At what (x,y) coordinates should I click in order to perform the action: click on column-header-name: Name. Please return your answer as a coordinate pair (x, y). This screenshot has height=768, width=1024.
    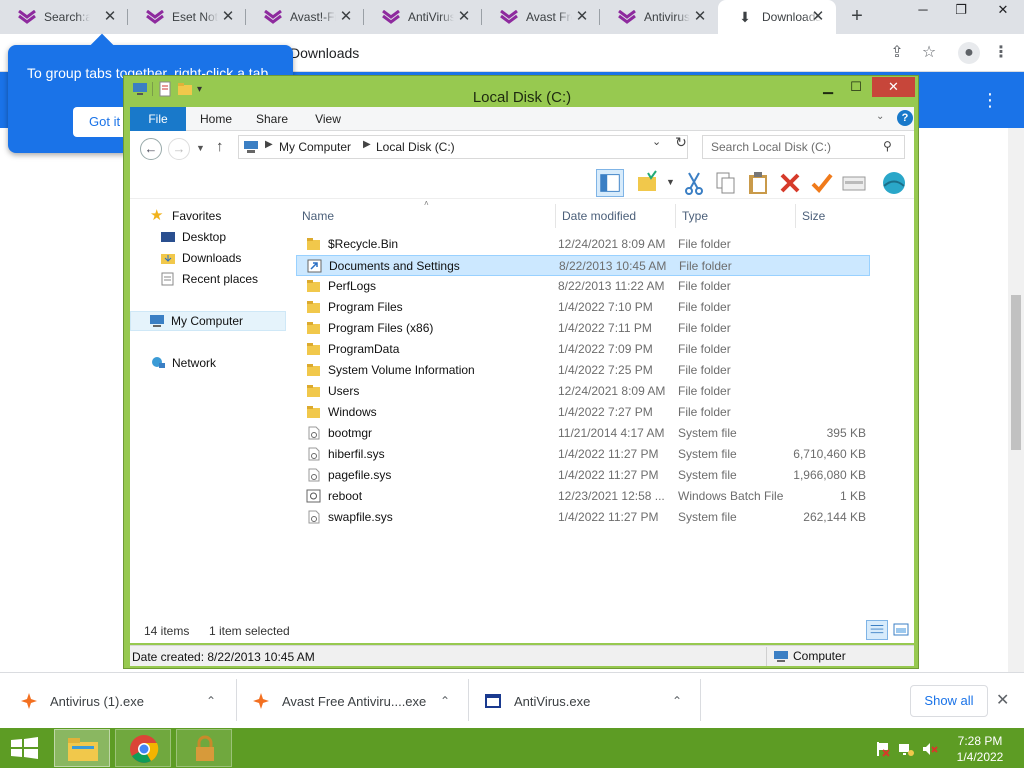
    Looking at the image, I should click on (426, 216).